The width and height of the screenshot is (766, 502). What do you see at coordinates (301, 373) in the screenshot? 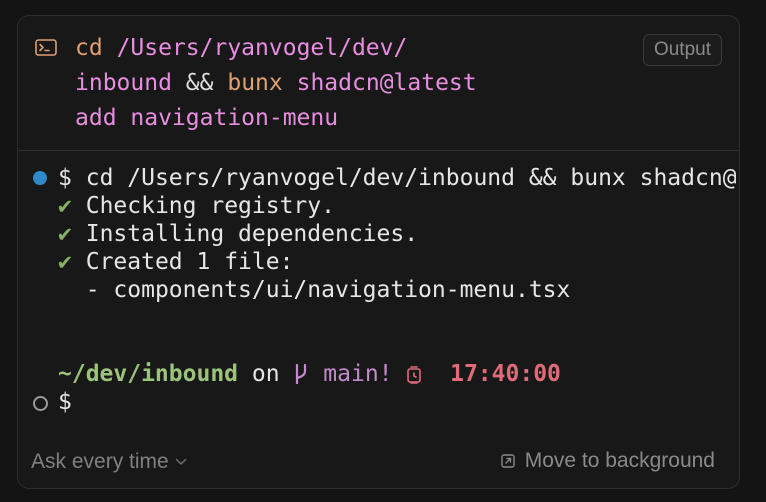
I see `git-branch-icon` at bounding box center [301, 373].